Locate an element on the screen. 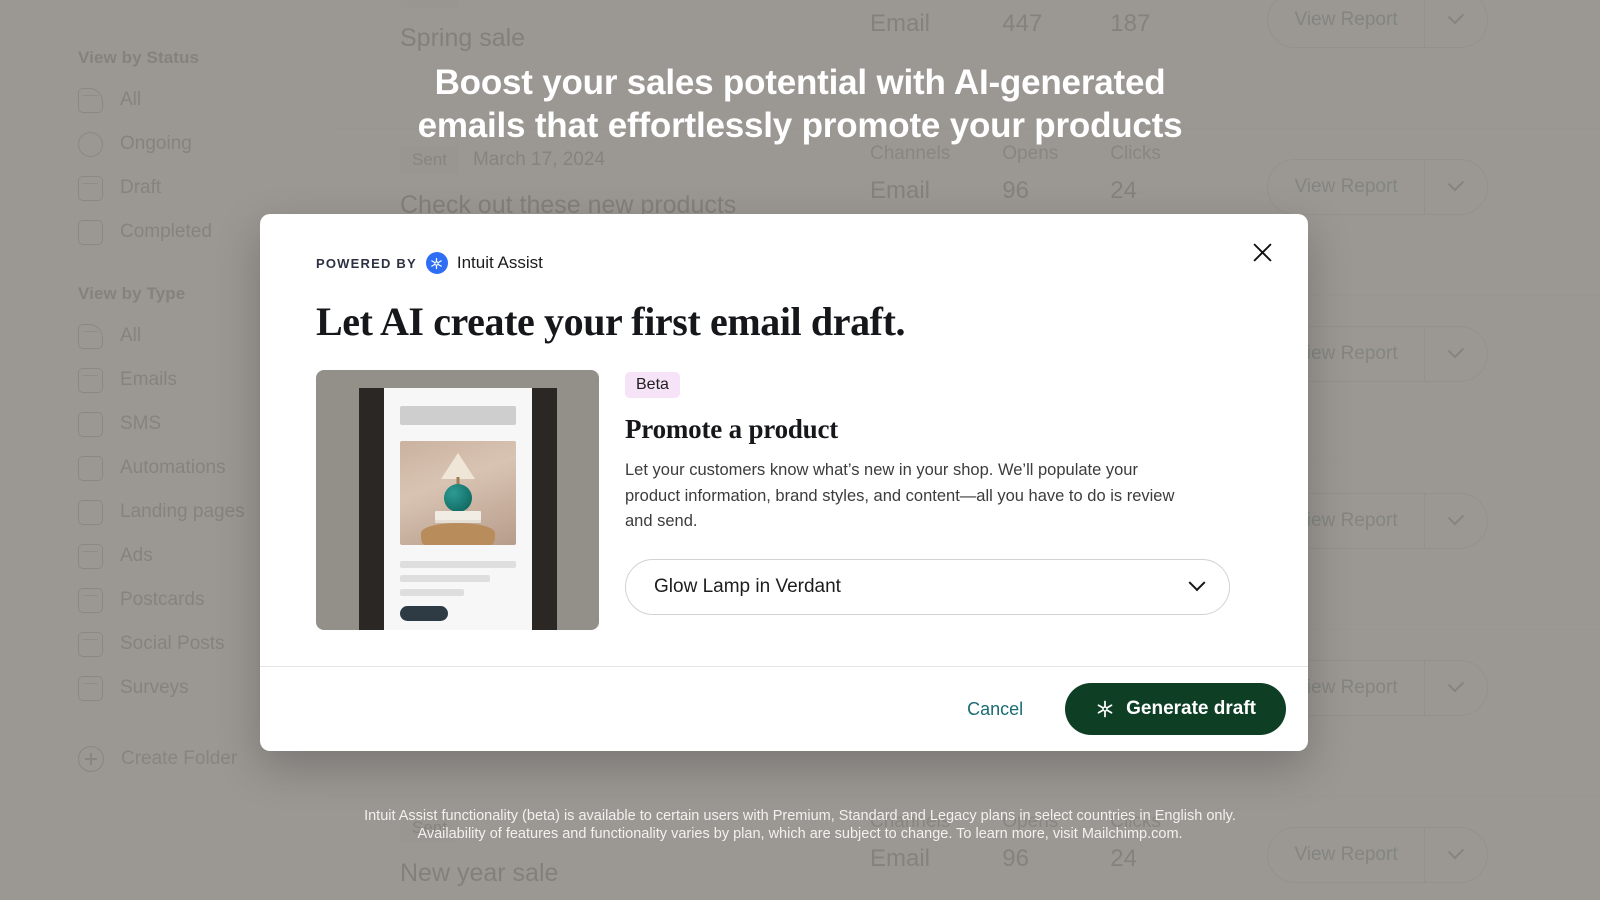 The image size is (1600, 900). product-select-value: Glow Lamp in Verdant is located at coordinates (747, 587).